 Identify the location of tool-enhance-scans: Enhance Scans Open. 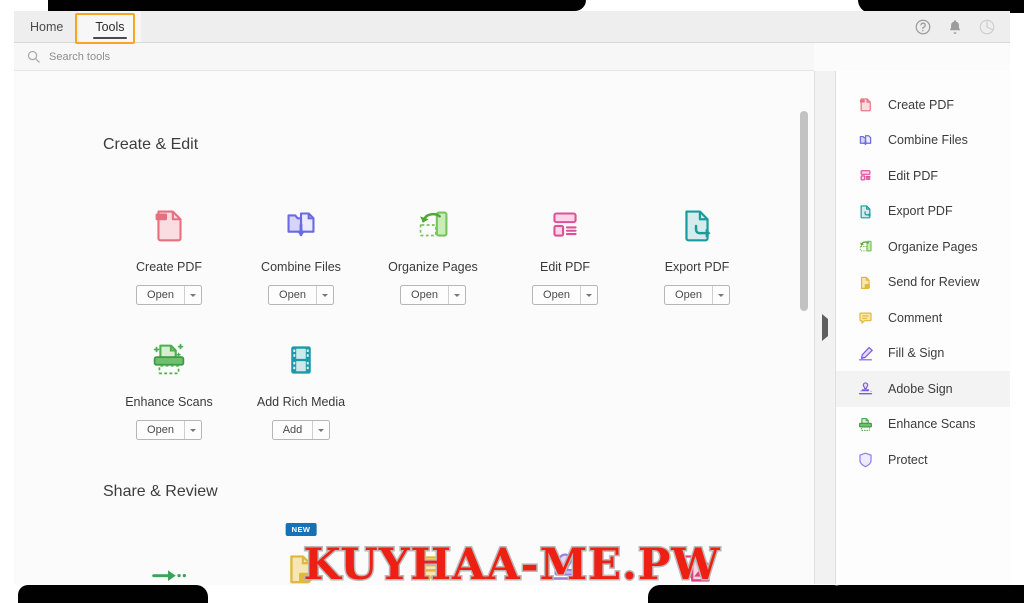
(169, 385).